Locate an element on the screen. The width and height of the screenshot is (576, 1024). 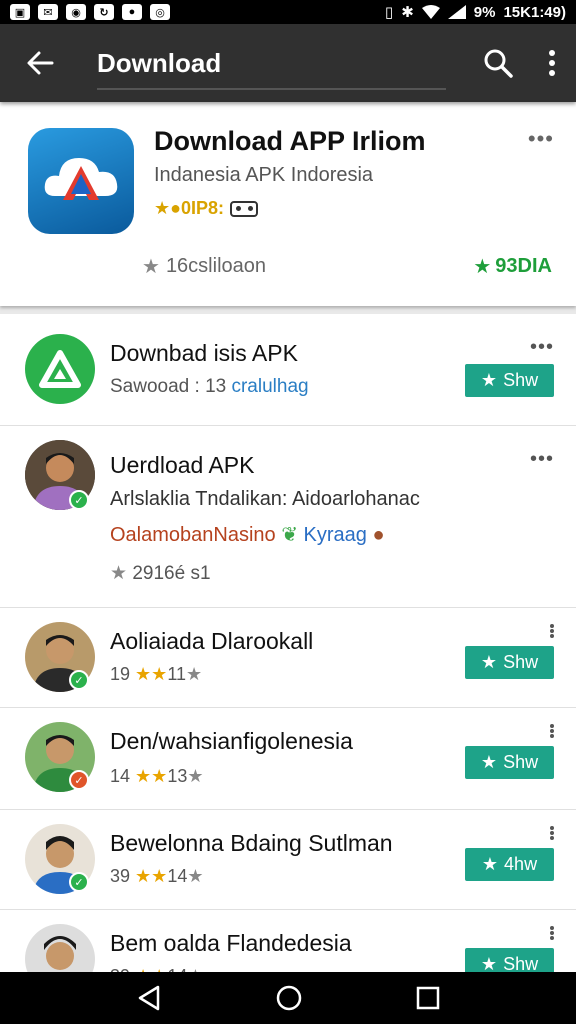
item-rating: 39 ★★14★ is located at coordinates (157, 876).